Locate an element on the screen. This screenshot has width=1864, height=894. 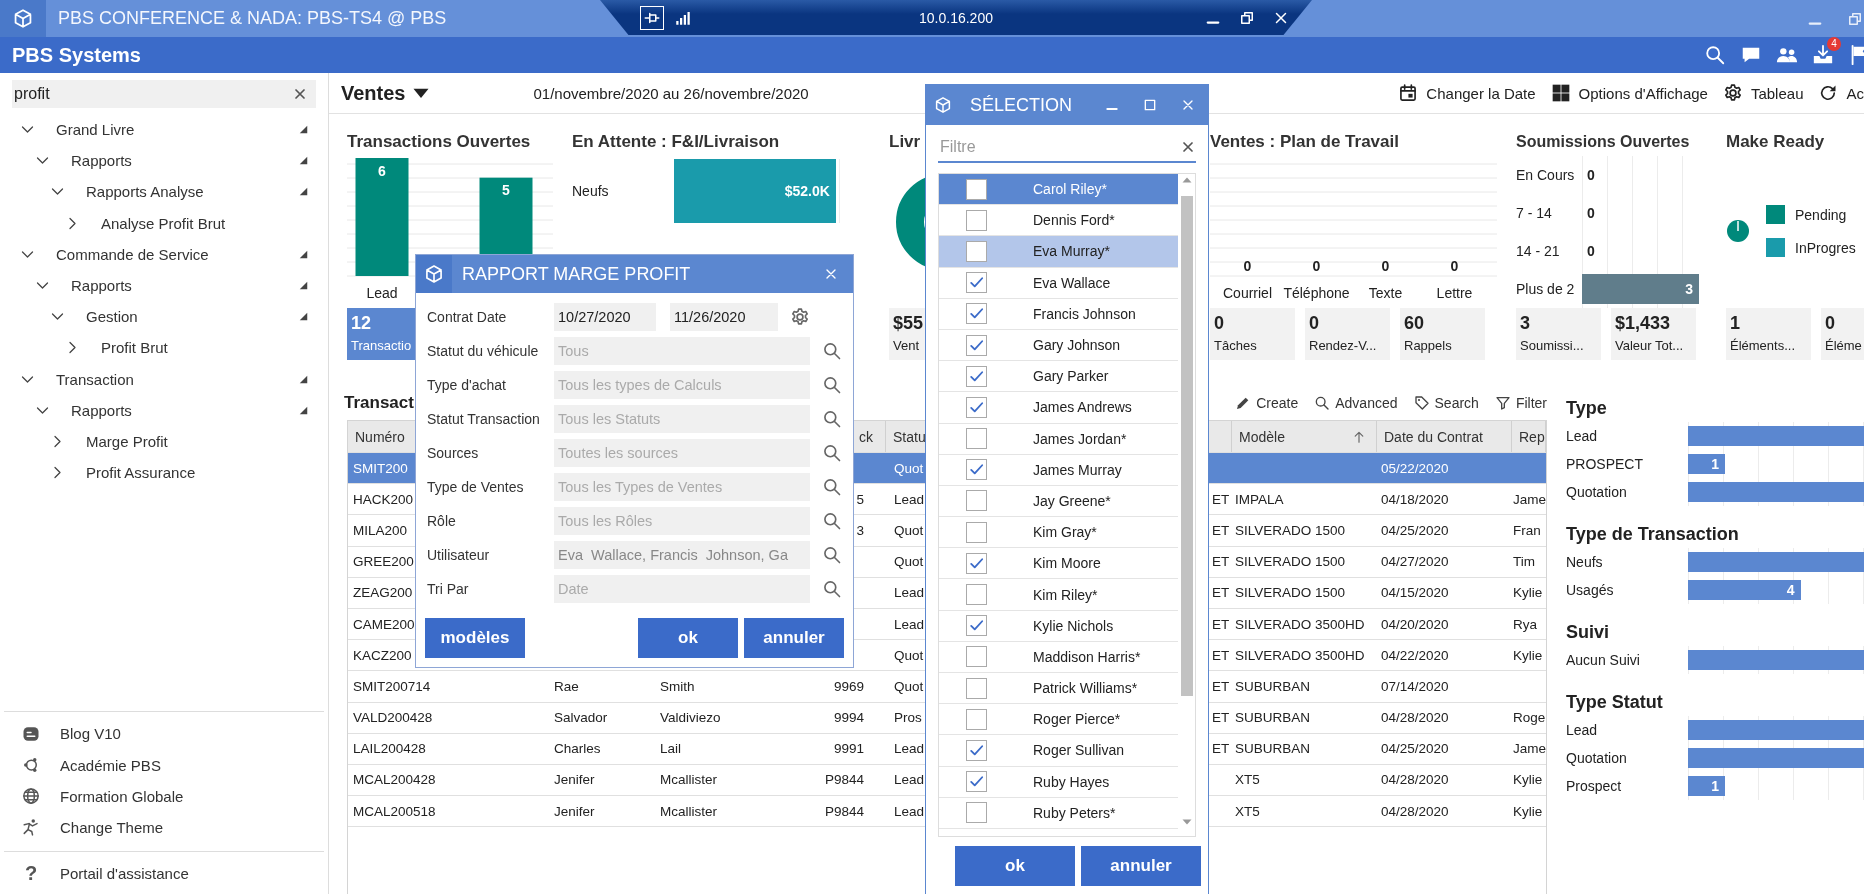
list-item: Francis Johnson is located at coordinates (1058, 314).